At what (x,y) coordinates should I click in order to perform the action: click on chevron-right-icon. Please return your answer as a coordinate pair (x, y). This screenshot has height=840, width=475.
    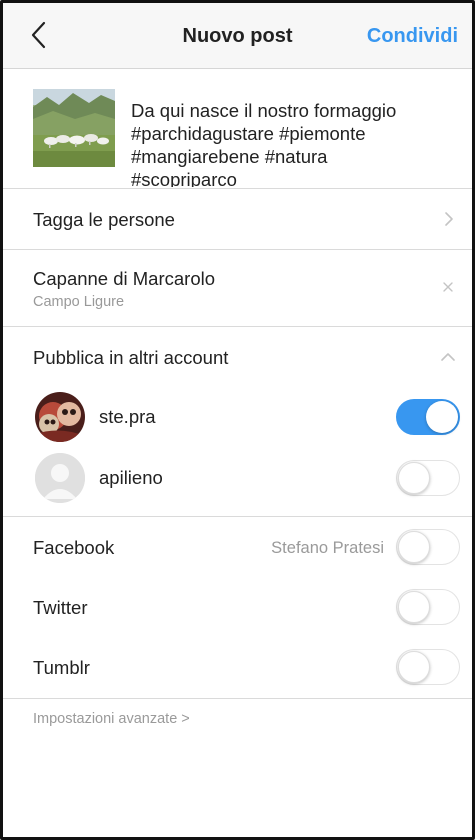
    Looking at the image, I should click on (449, 219).